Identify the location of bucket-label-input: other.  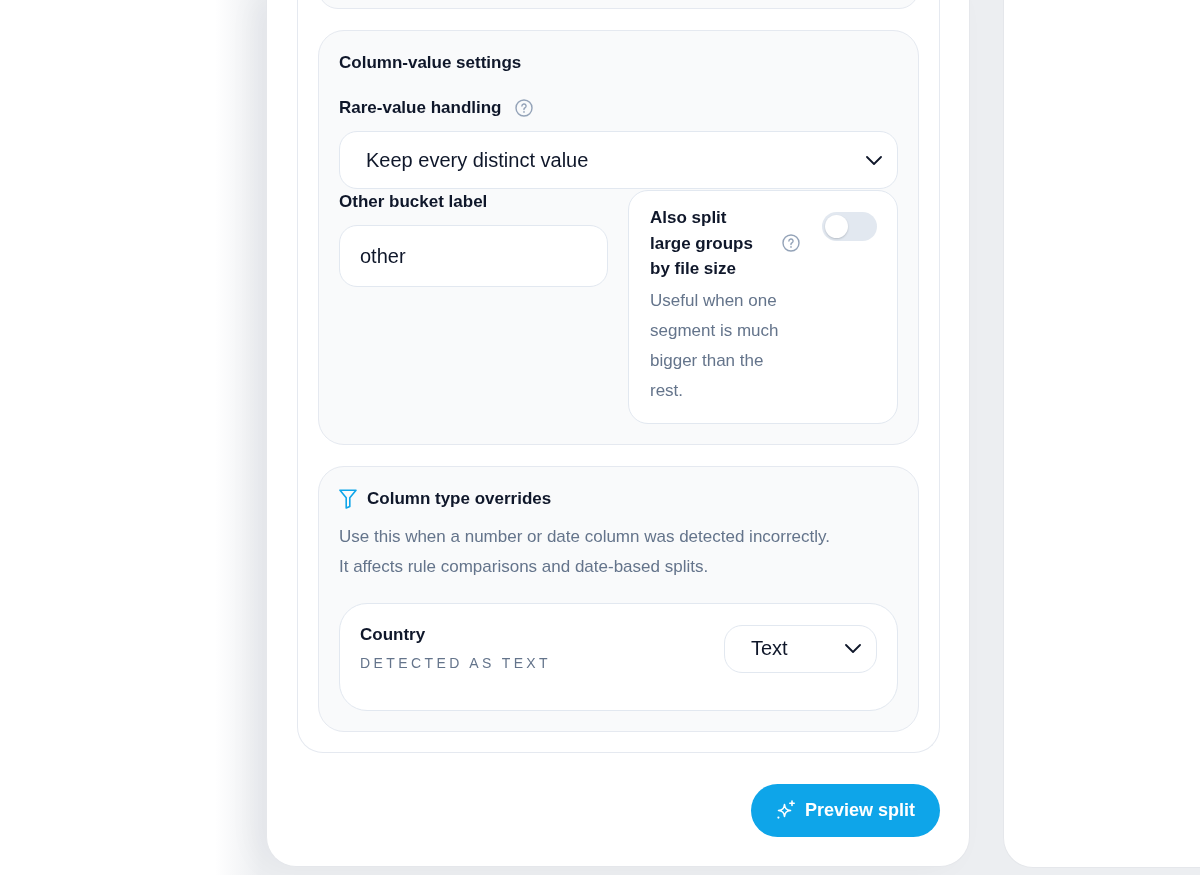
(473, 256).